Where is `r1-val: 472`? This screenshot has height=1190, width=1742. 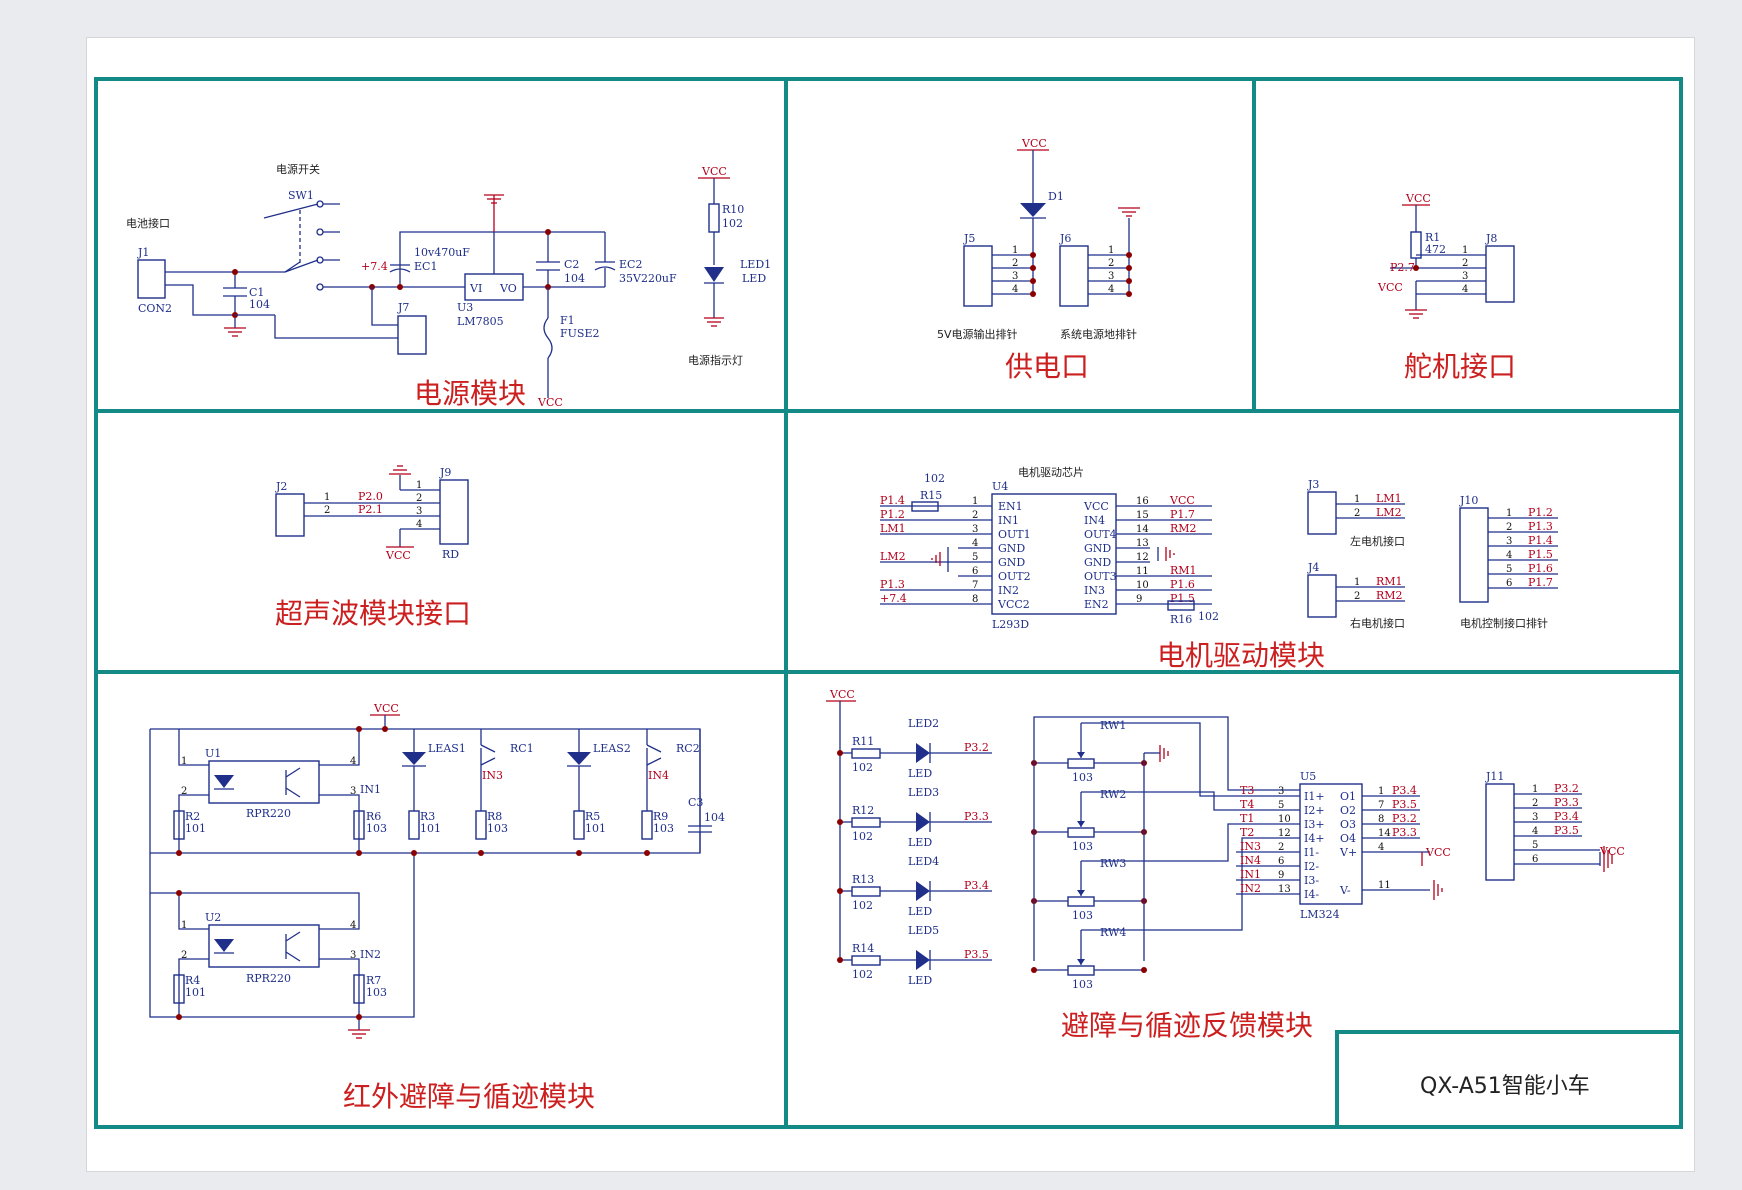
r1-val: 472 is located at coordinates (1435, 249).